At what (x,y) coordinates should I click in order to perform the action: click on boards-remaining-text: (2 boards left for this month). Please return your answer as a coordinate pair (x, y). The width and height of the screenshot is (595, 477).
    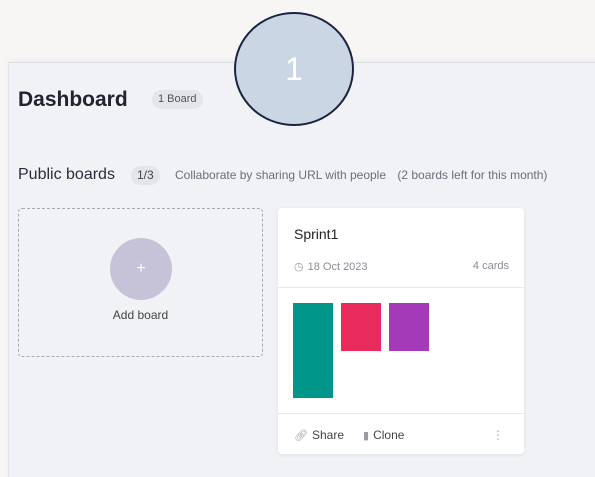
    Looking at the image, I should click on (472, 175).